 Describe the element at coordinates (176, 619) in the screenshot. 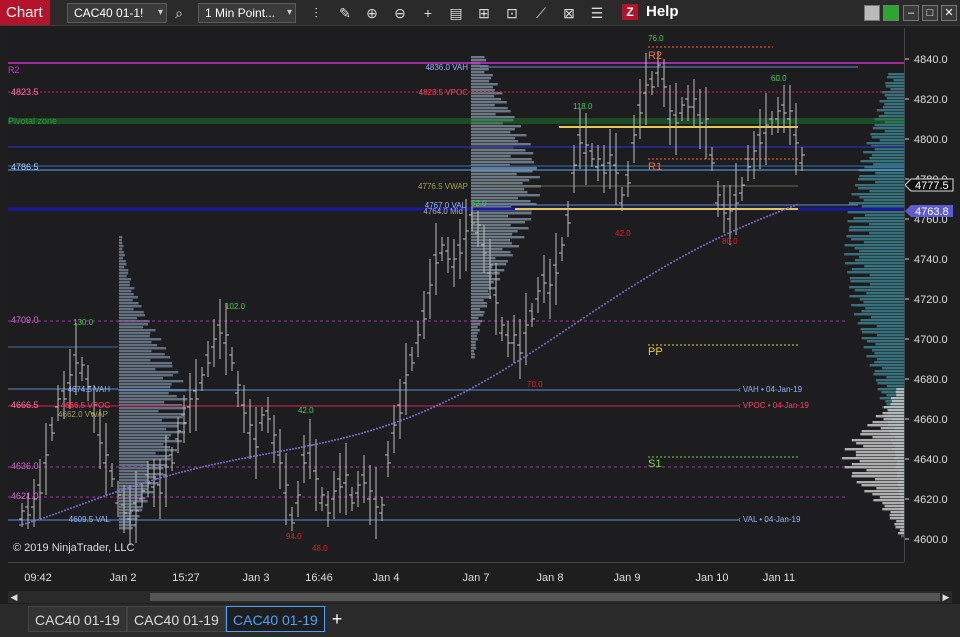

I see `tab-cac40-2: CAC40 01-19` at that location.